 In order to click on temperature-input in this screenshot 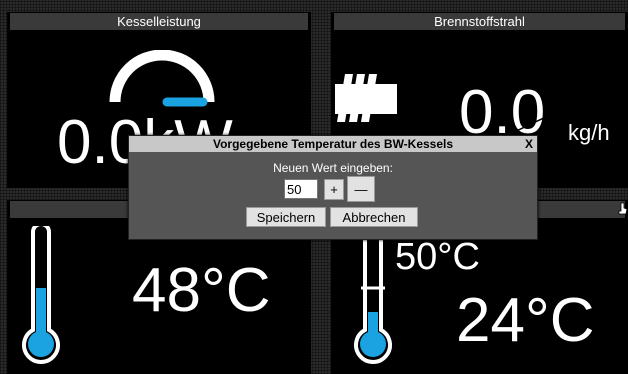, I will do `click(301, 189)`.